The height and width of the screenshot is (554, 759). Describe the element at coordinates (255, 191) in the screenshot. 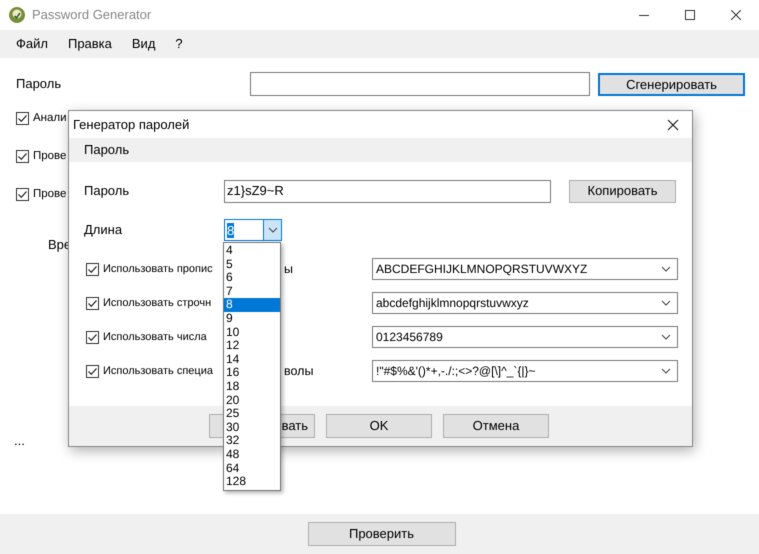

I see `password-value: z1}sZ9~R` at that location.